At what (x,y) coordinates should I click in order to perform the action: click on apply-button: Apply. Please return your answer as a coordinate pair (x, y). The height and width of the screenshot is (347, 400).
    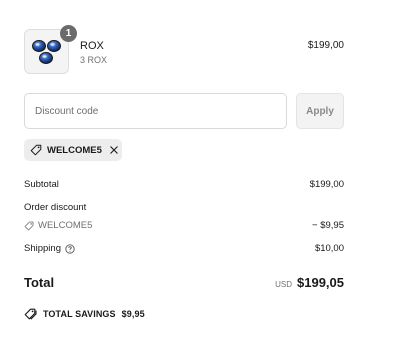
    Looking at the image, I should click on (320, 111).